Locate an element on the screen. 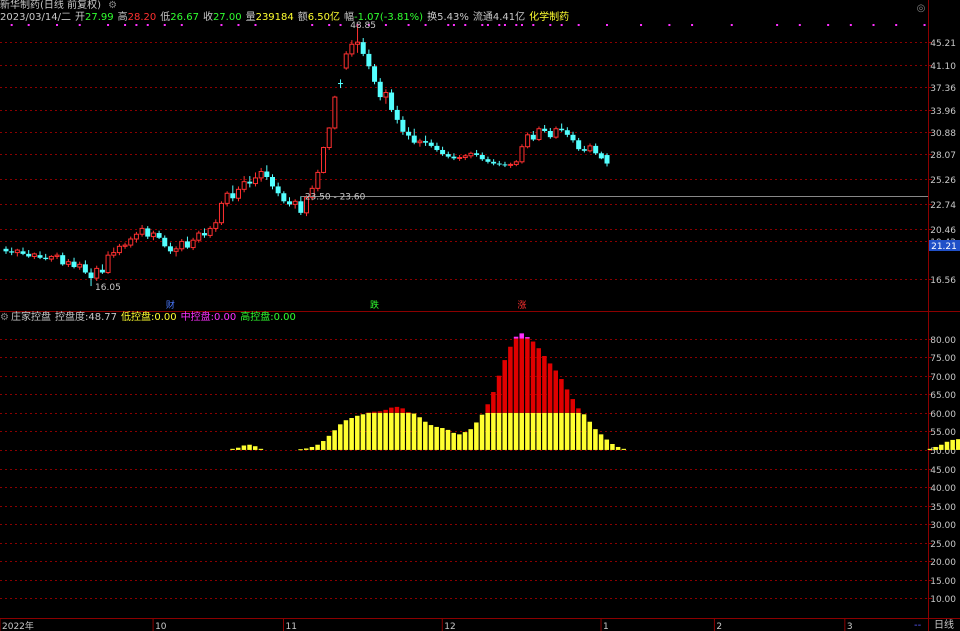 Image resolution: width=960 pixels, height=631 pixels. price-tick-label: 25.26 is located at coordinates (943, 181).